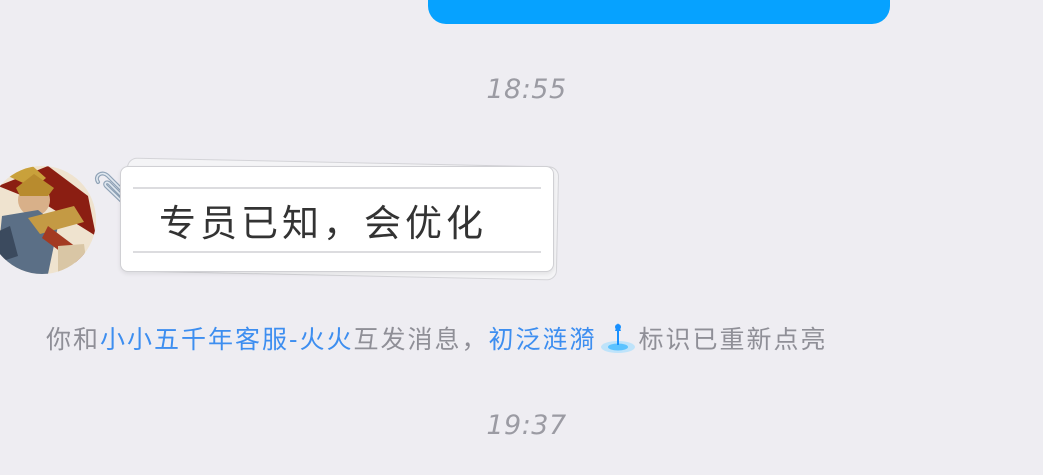 The height and width of the screenshot is (475, 1043). I want to click on message-timestamp: 19:37, so click(526, 425).